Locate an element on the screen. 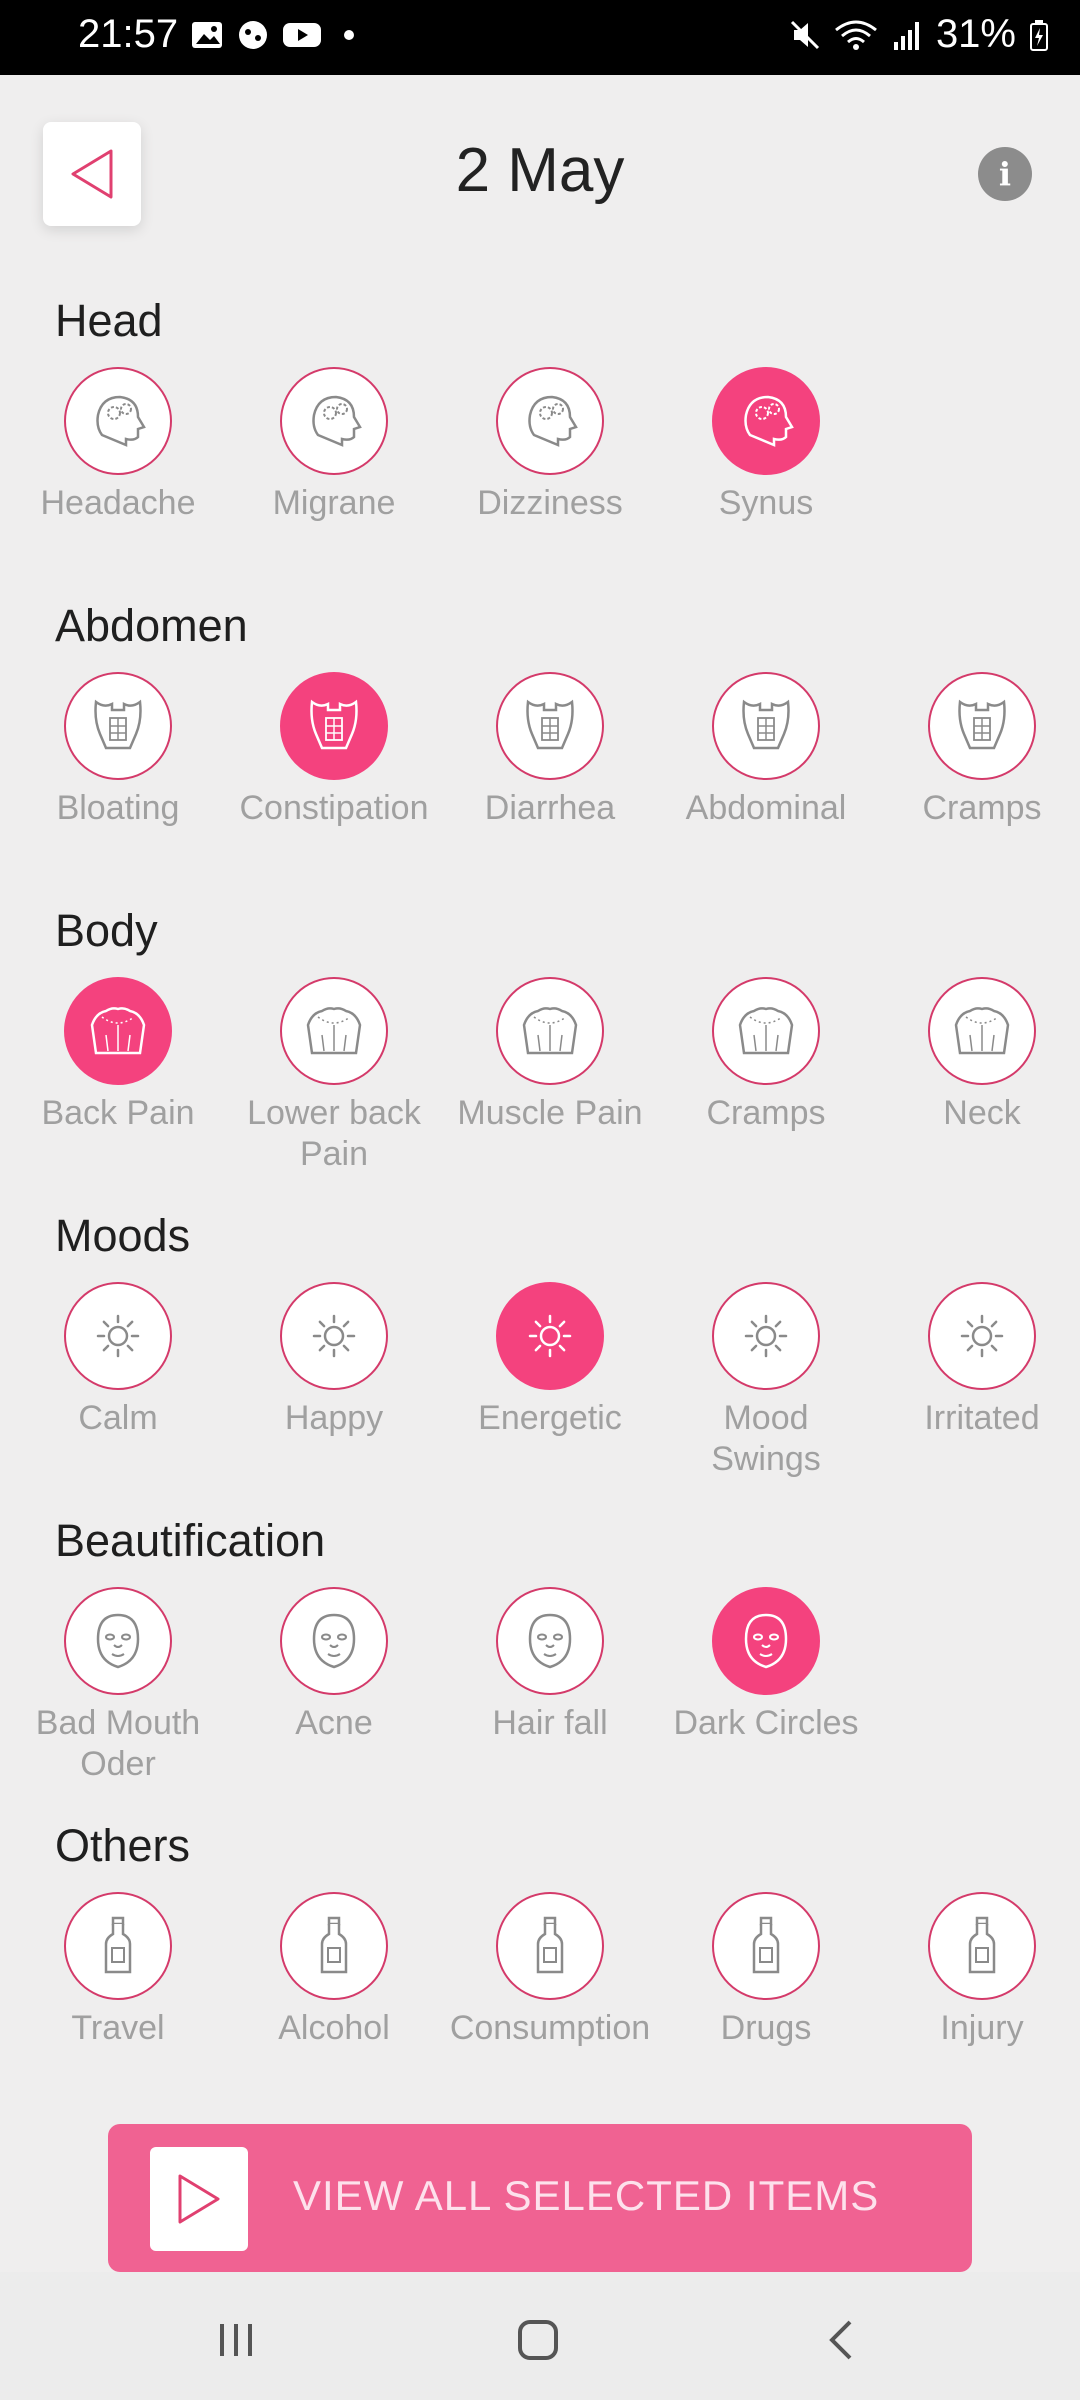  symptom-label: Acne is located at coordinates (334, 1723).